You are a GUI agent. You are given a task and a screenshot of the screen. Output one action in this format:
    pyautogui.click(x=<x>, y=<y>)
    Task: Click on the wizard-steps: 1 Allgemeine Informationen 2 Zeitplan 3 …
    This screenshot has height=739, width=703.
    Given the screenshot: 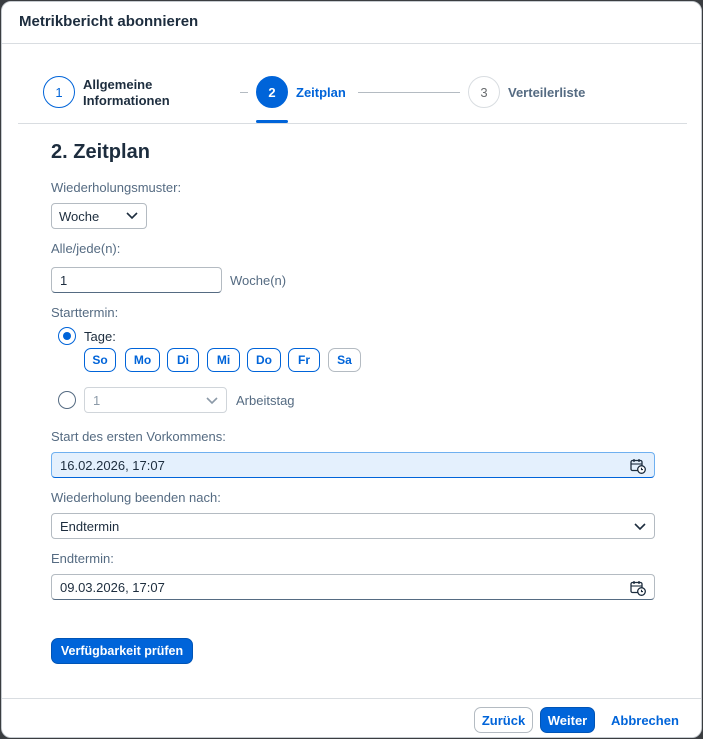 What is the action you would take?
    pyautogui.click(x=352, y=84)
    